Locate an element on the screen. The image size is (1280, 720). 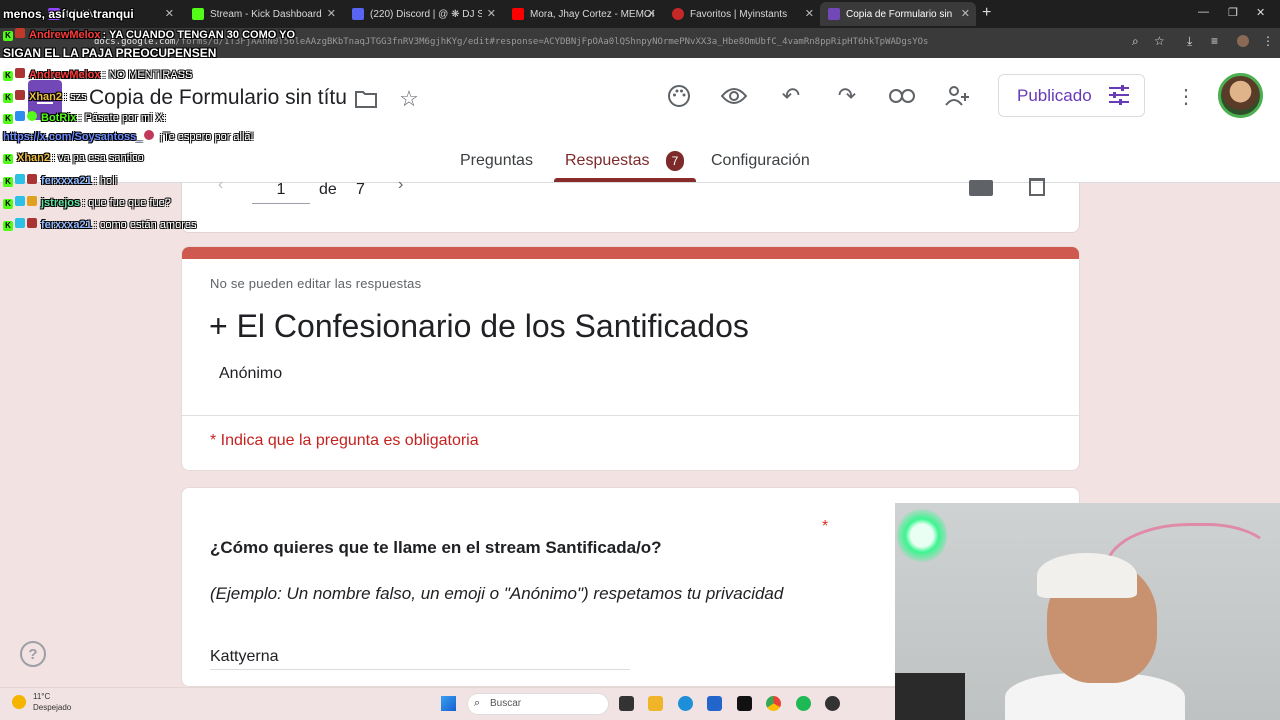
move-to-folder-icon is located at coordinates (366, 99).